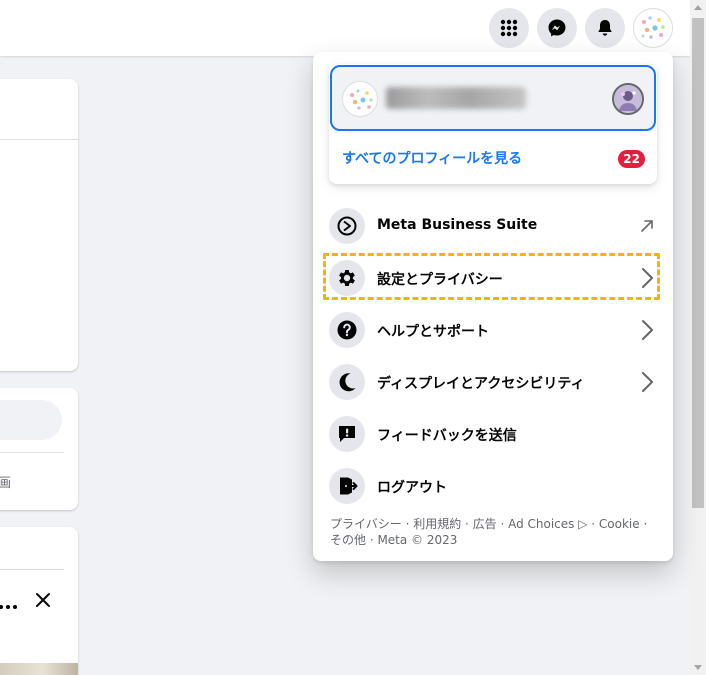 This screenshot has width=706, height=675. What do you see at coordinates (440, 280) in the screenshot?
I see `menu-item-label: 設定とプライバシー` at bounding box center [440, 280].